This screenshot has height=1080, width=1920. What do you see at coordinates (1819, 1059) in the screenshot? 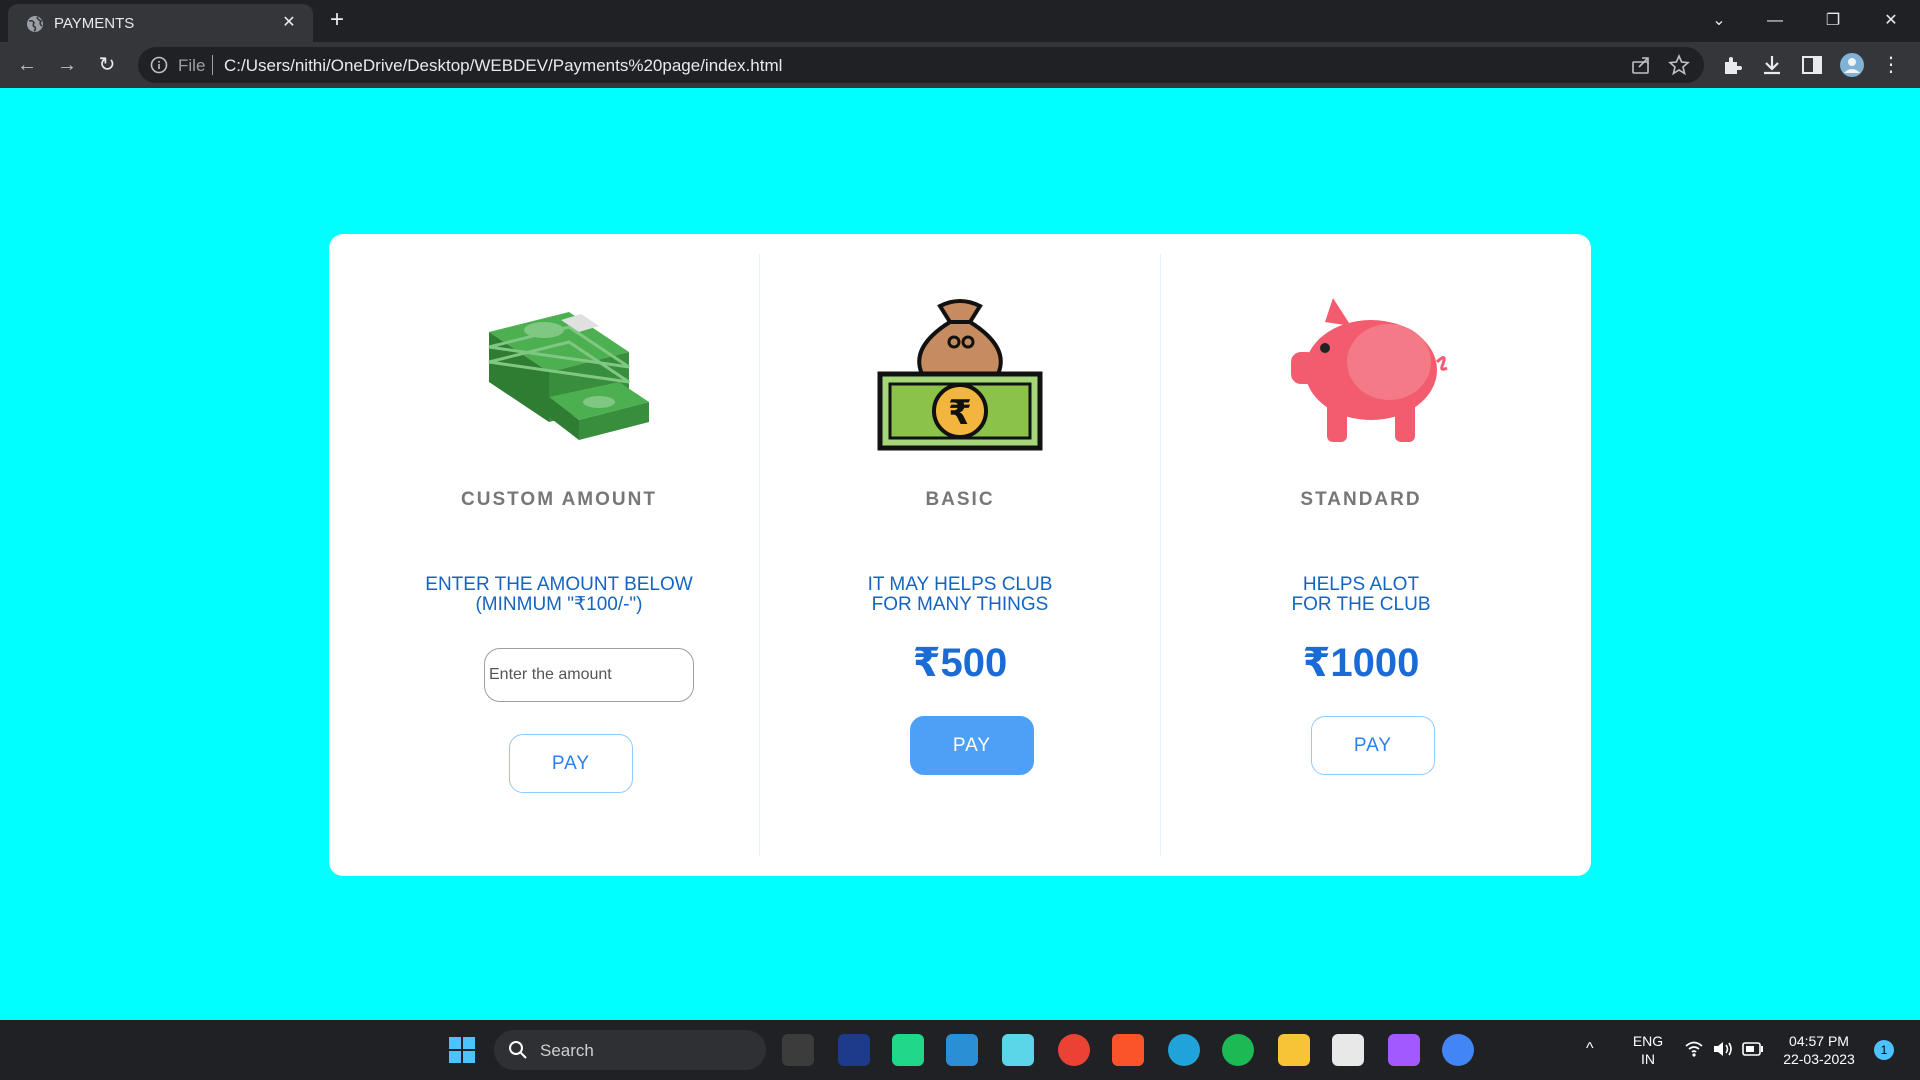
I see `clock-date: 22-03-2023` at bounding box center [1819, 1059].